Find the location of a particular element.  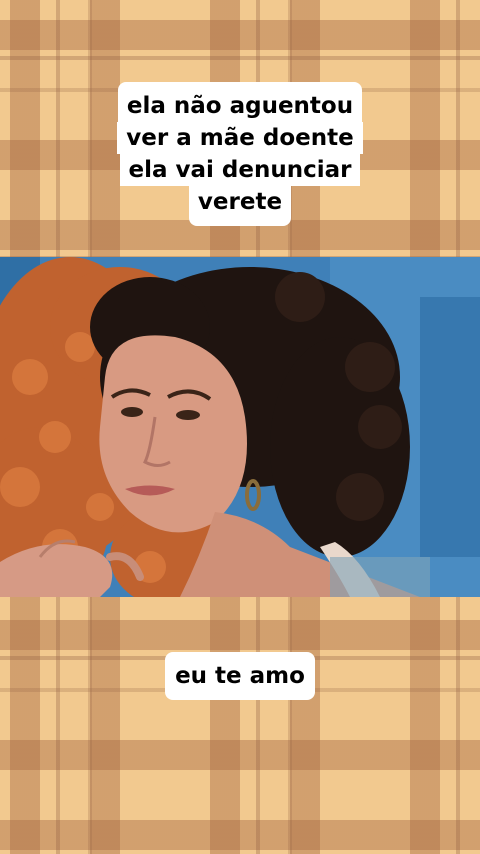

bottom-caption-text: eu te amo is located at coordinates (240, 676).